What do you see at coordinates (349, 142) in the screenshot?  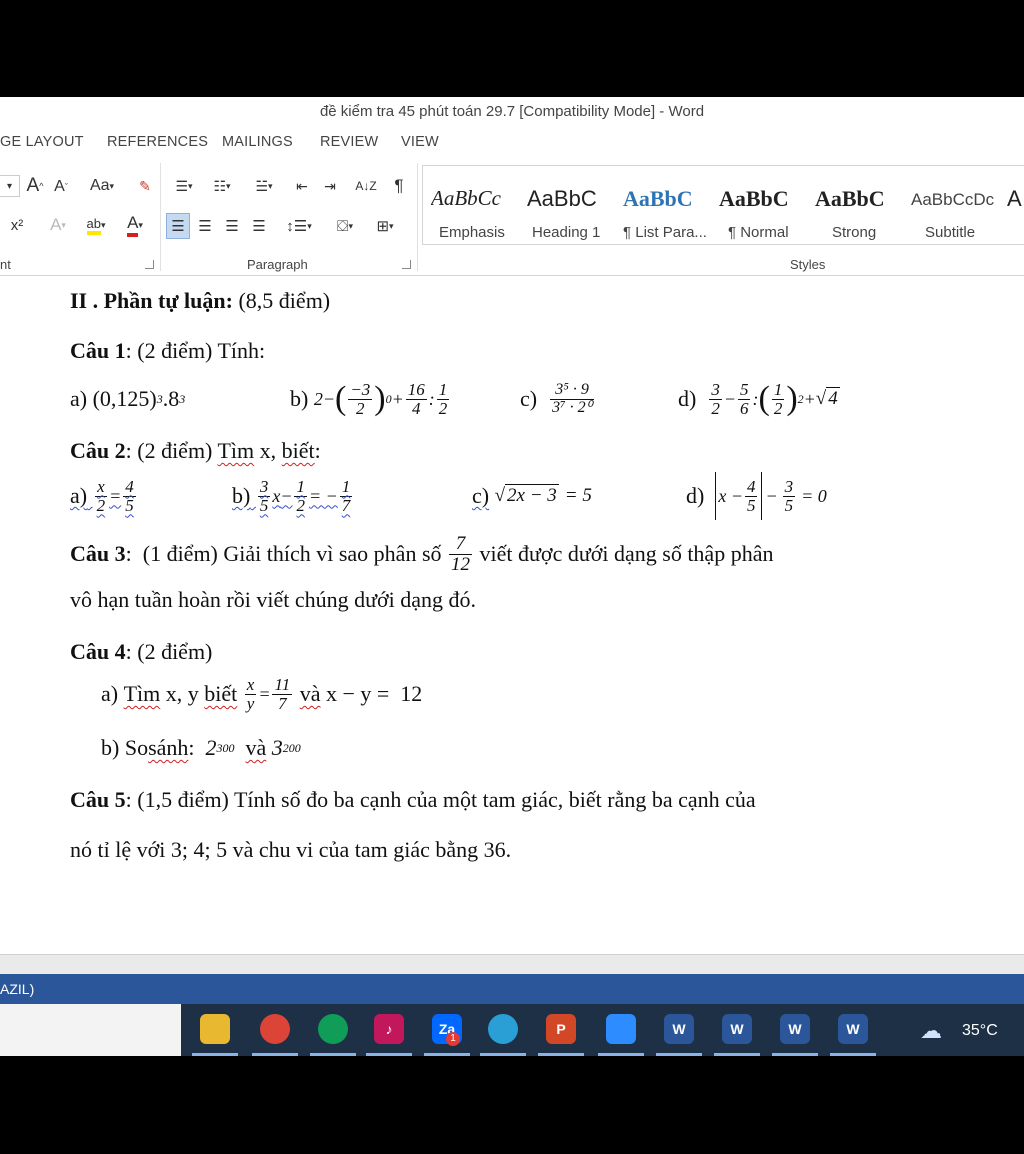 I see `tab-review: REVIEW` at bounding box center [349, 142].